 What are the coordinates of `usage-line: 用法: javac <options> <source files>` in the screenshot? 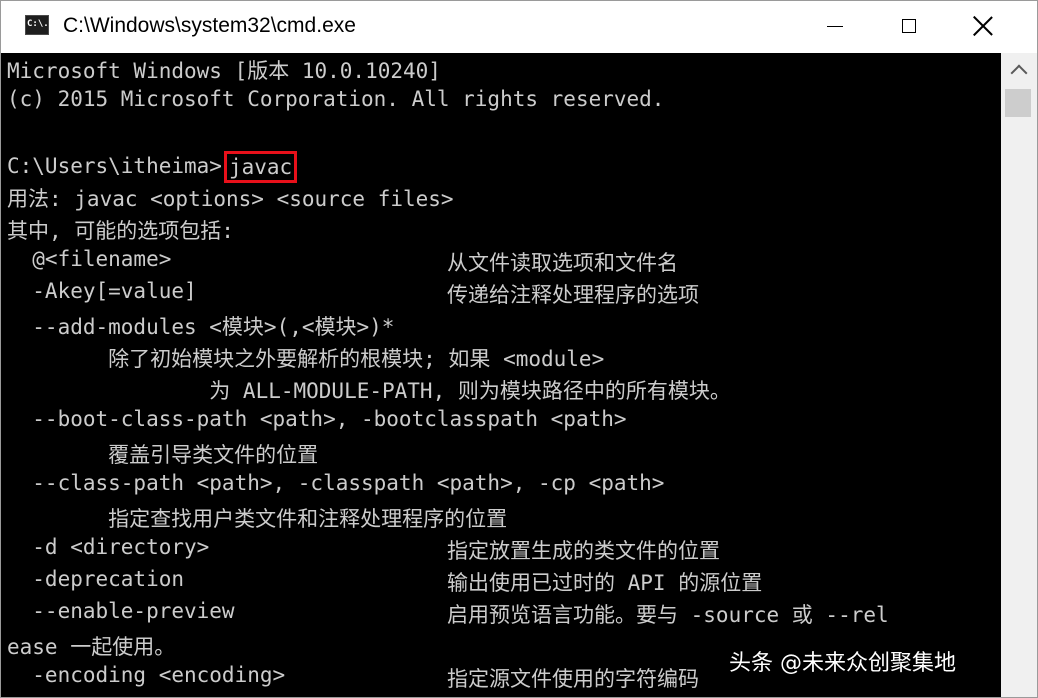 It's located at (230, 199).